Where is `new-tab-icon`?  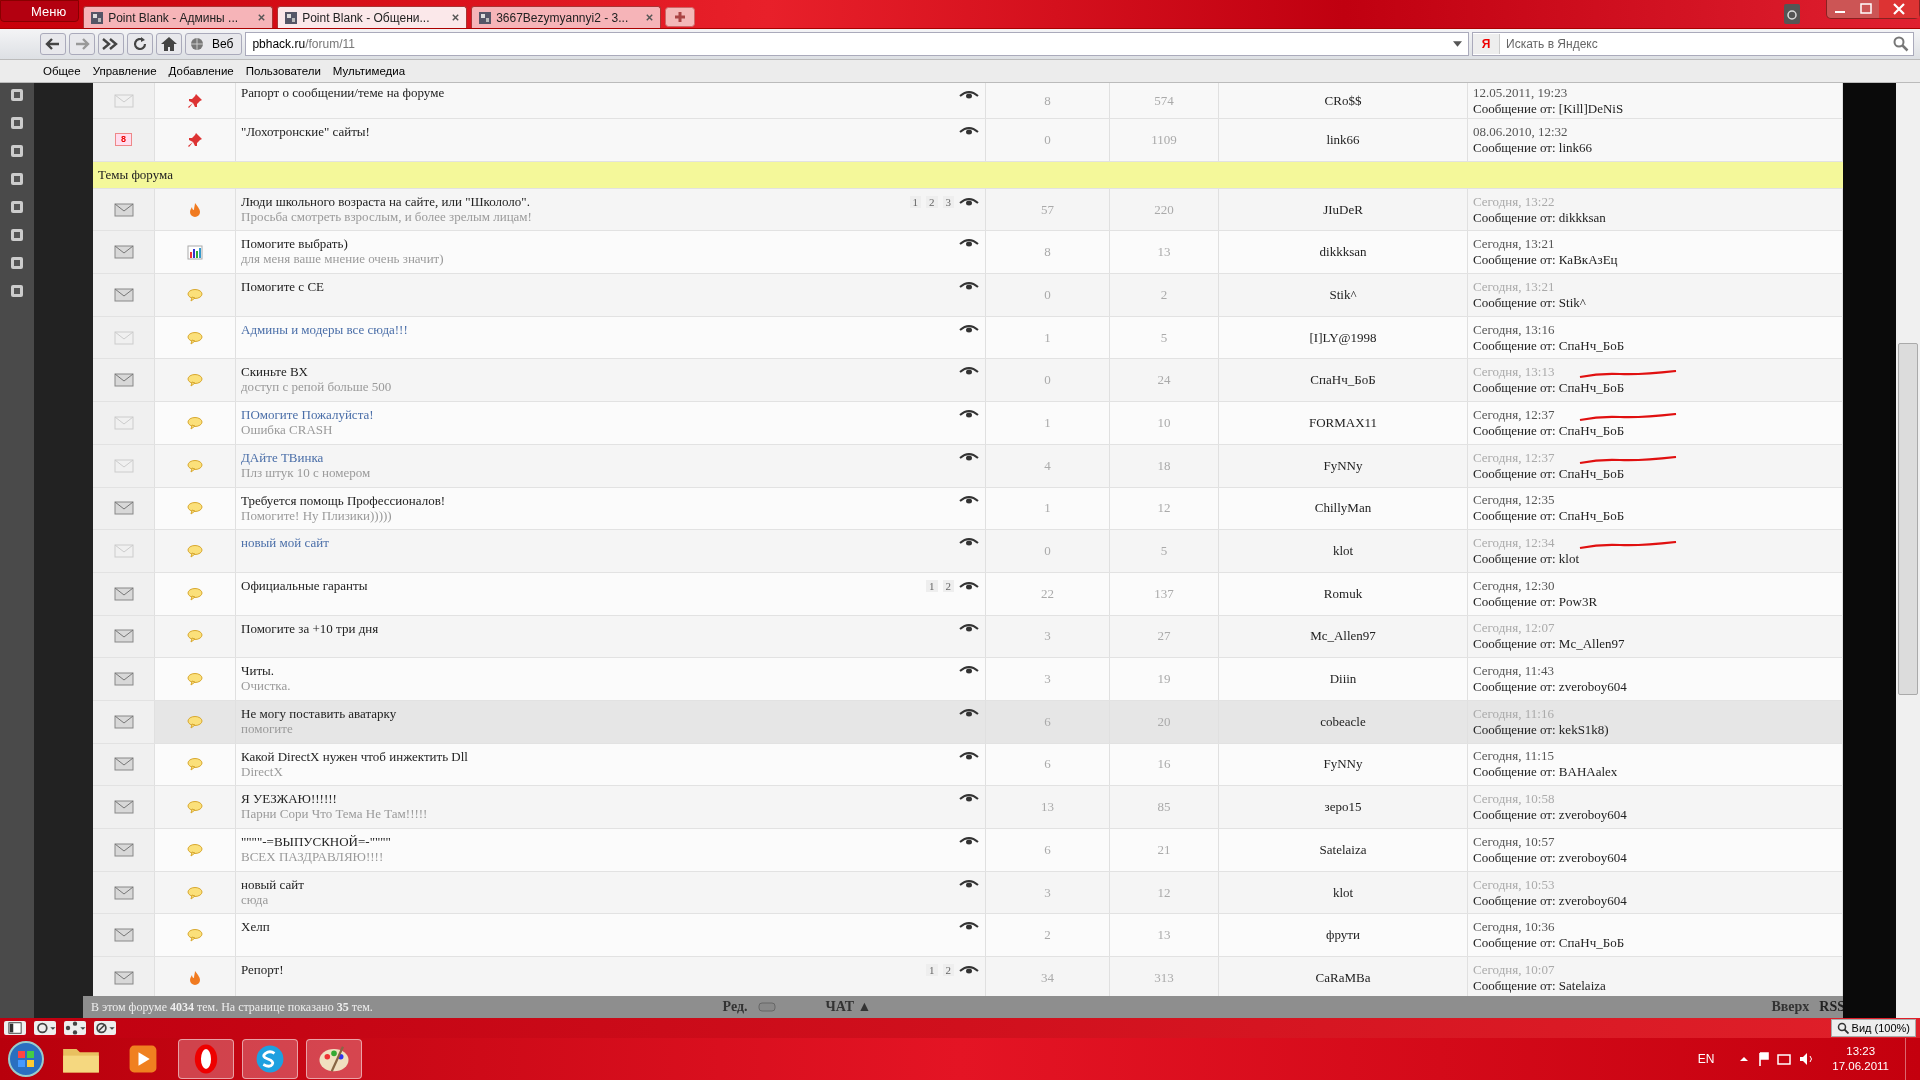 new-tab-icon is located at coordinates (680, 17).